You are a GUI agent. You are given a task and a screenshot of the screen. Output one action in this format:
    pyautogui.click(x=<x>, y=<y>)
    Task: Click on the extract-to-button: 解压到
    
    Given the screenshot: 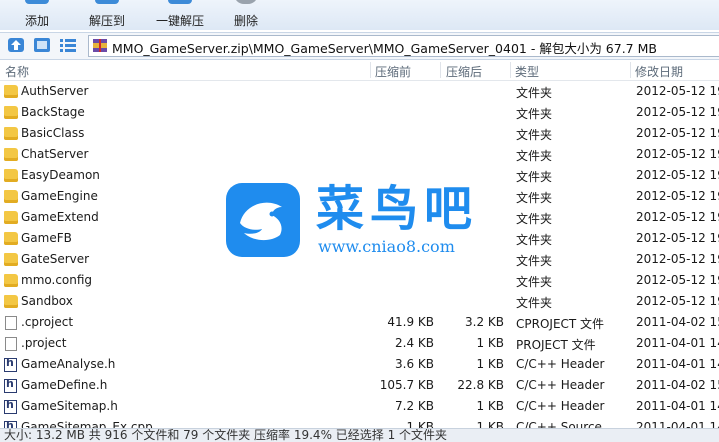 What is the action you would take?
    pyautogui.click(x=107, y=15)
    